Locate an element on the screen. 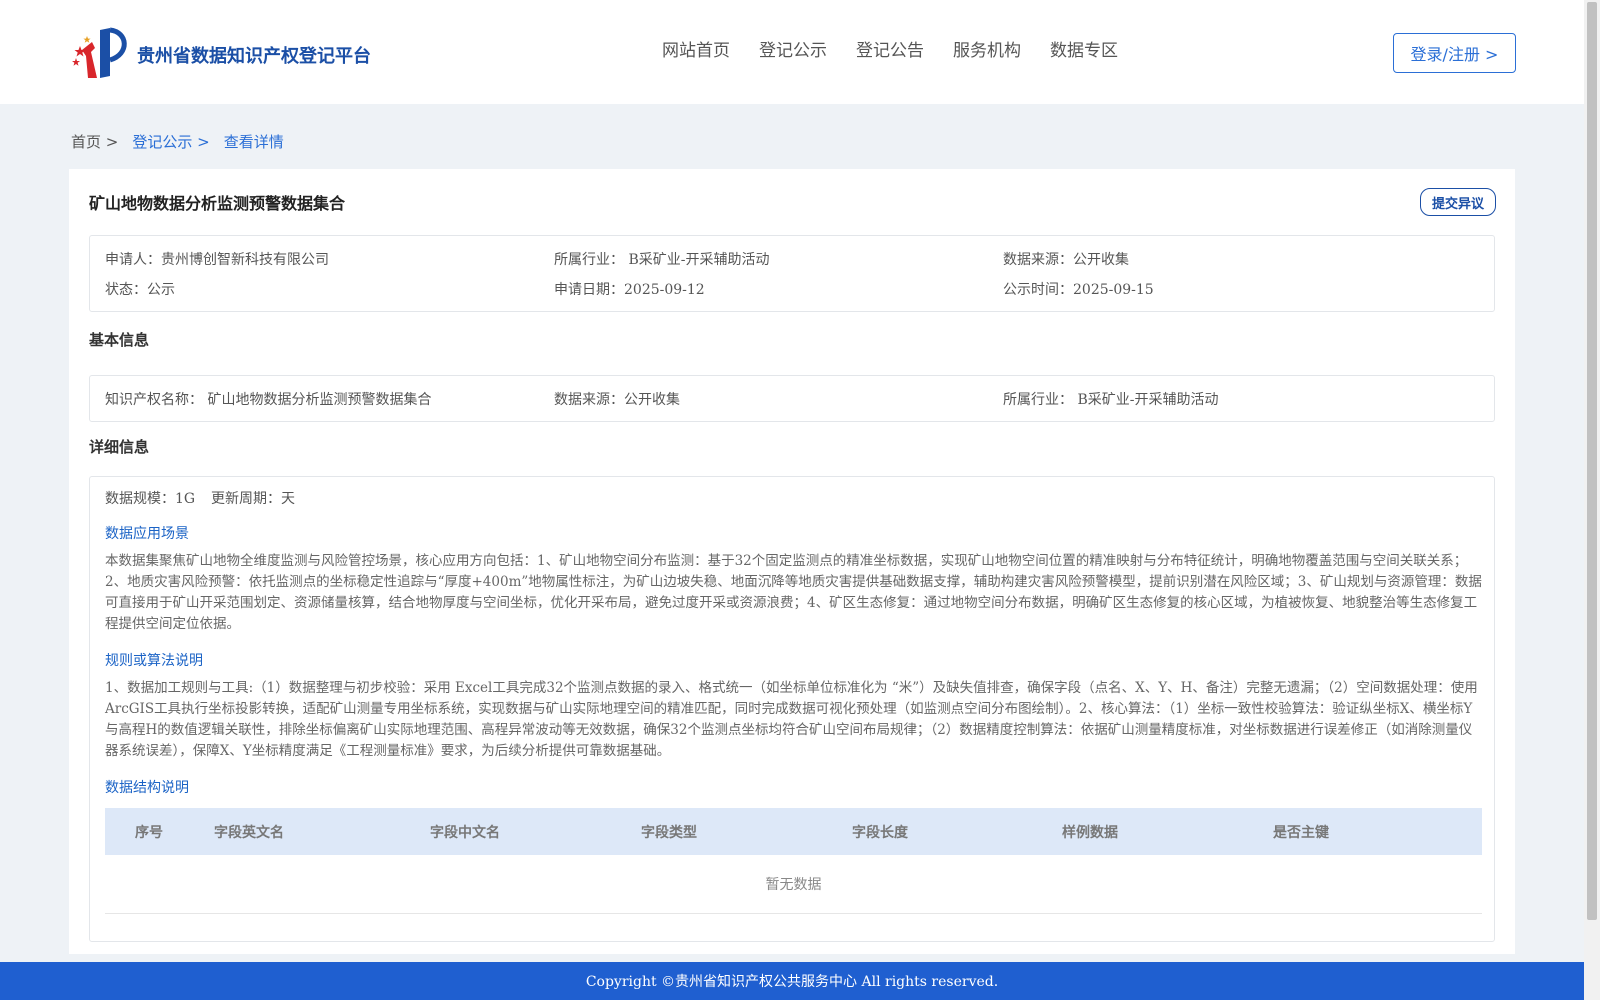 The width and height of the screenshot is (1600, 1000). breadcrumb: 首页 > 登记公示 > 查看详情 is located at coordinates (184, 141).